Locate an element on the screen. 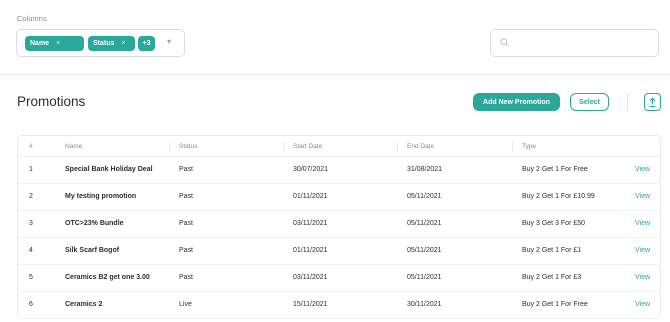 The image size is (670, 322). chip-name: Name × is located at coordinates (54, 43).